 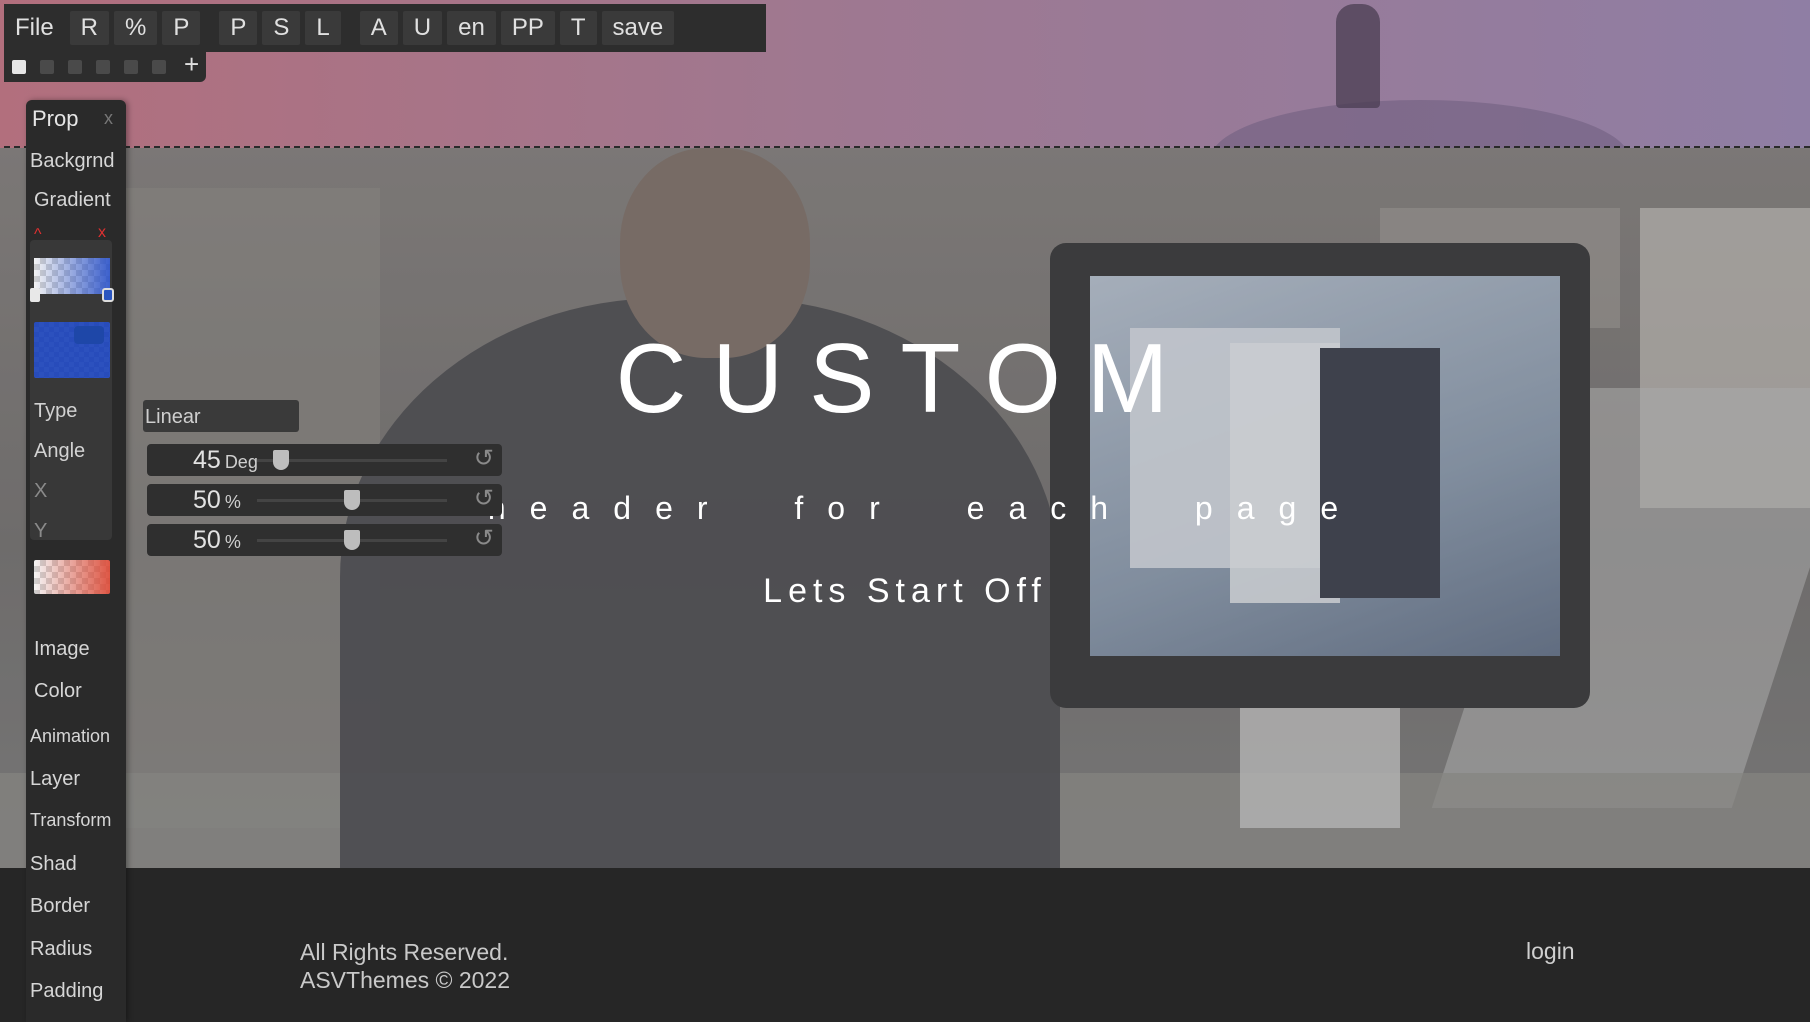 What do you see at coordinates (238, 28) in the screenshot?
I see `toolbar-button-p2: P` at bounding box center [238, 28].